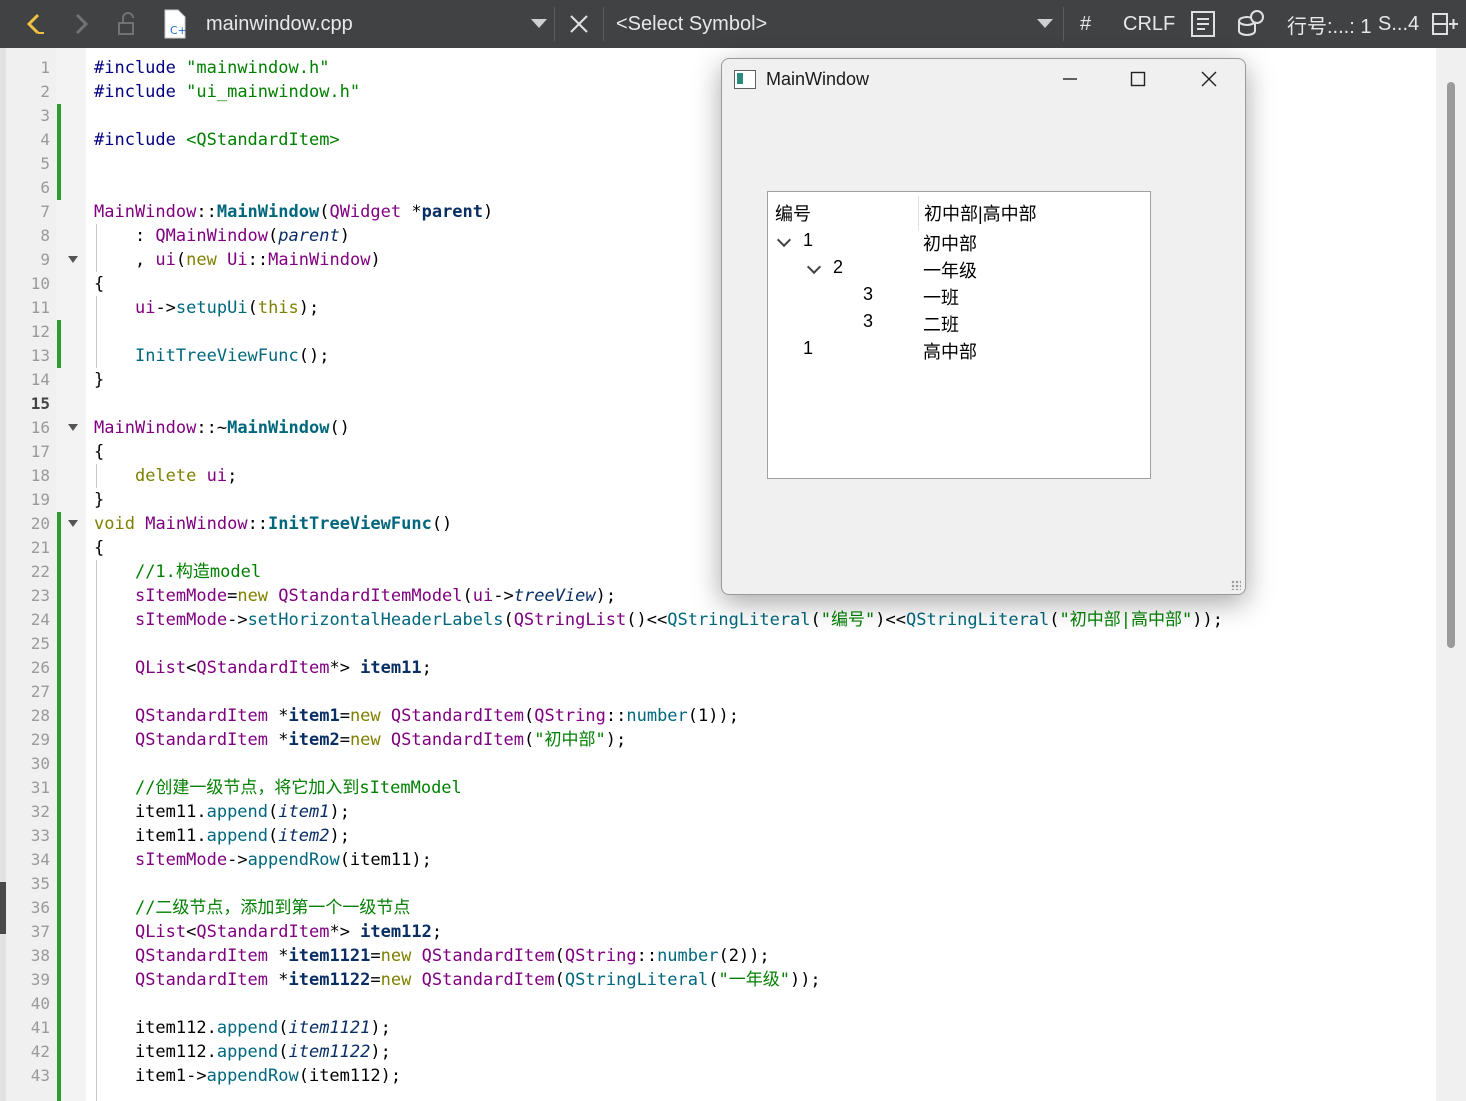  I want to click on code-line: sItemMode->appendRow(item11);, so click(263, 860).